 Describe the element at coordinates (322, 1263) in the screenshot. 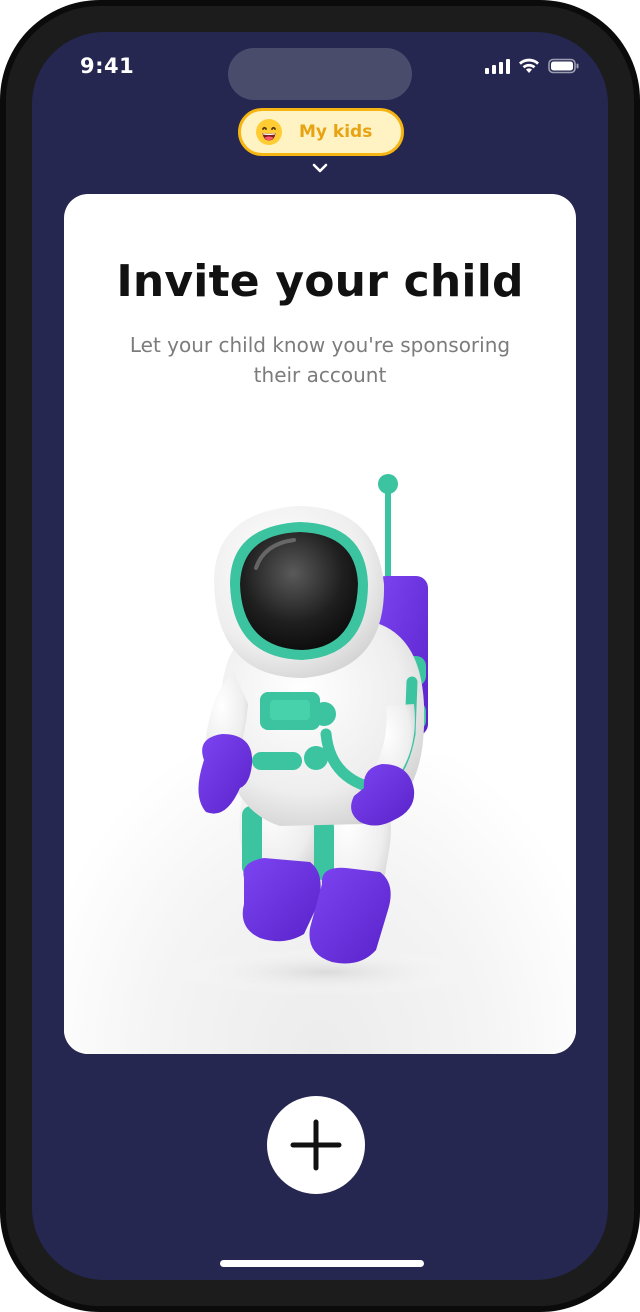

I see `home-indicator` at that location.